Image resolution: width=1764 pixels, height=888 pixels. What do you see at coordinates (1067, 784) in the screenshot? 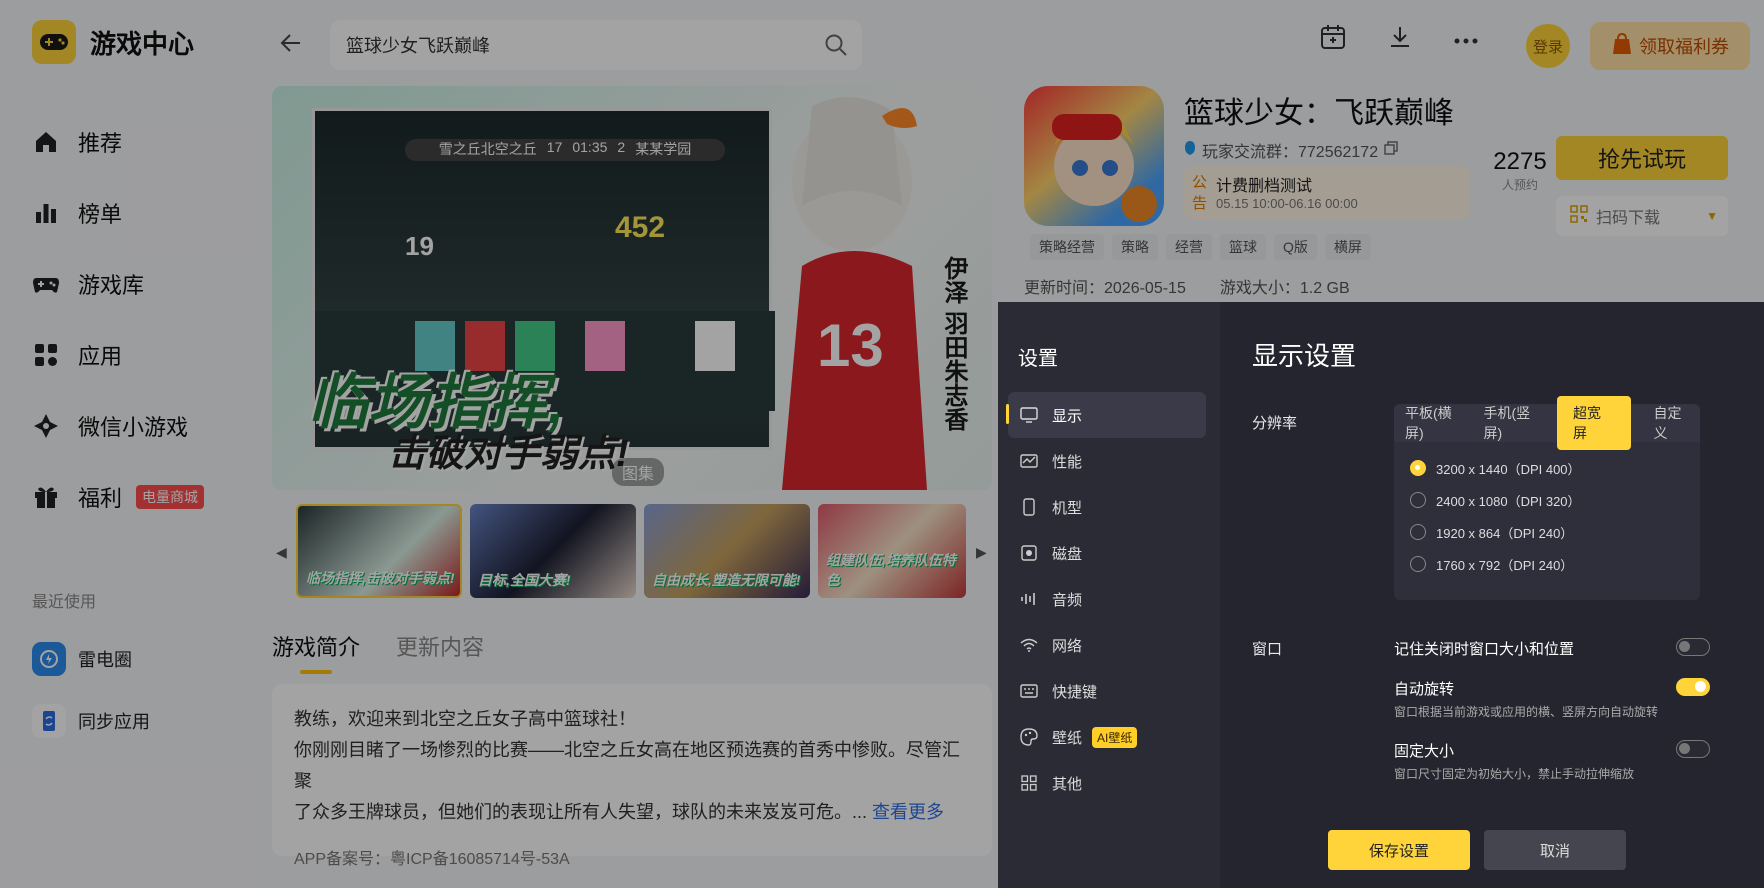
I see `settings-item-label: 其他` at bounding box center [1067, 784].